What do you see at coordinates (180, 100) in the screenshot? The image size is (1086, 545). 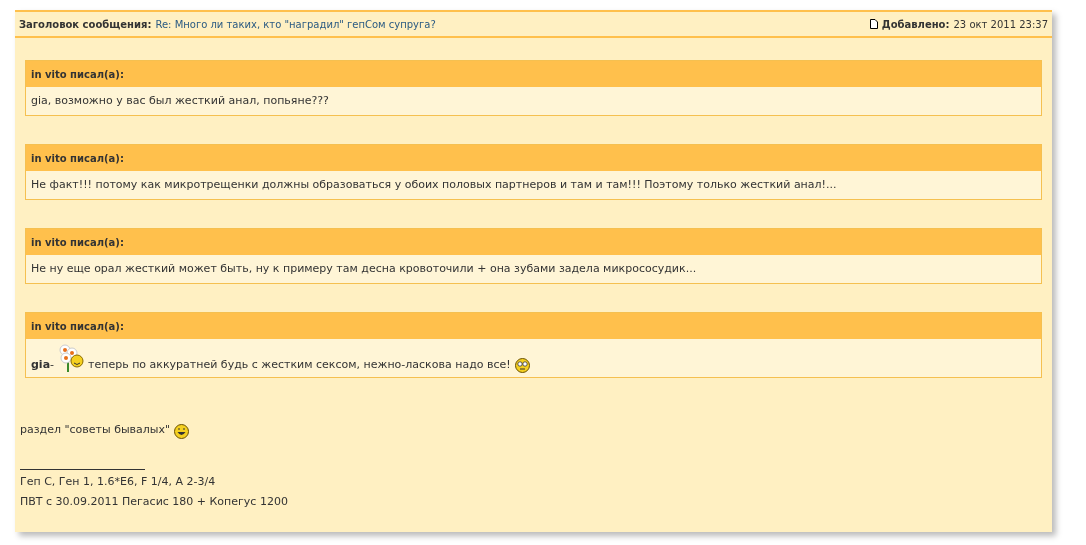 I see `quote-text: gia, возможно у вас был жесткий анал, попьяне???` at bounding box center [180, 100].